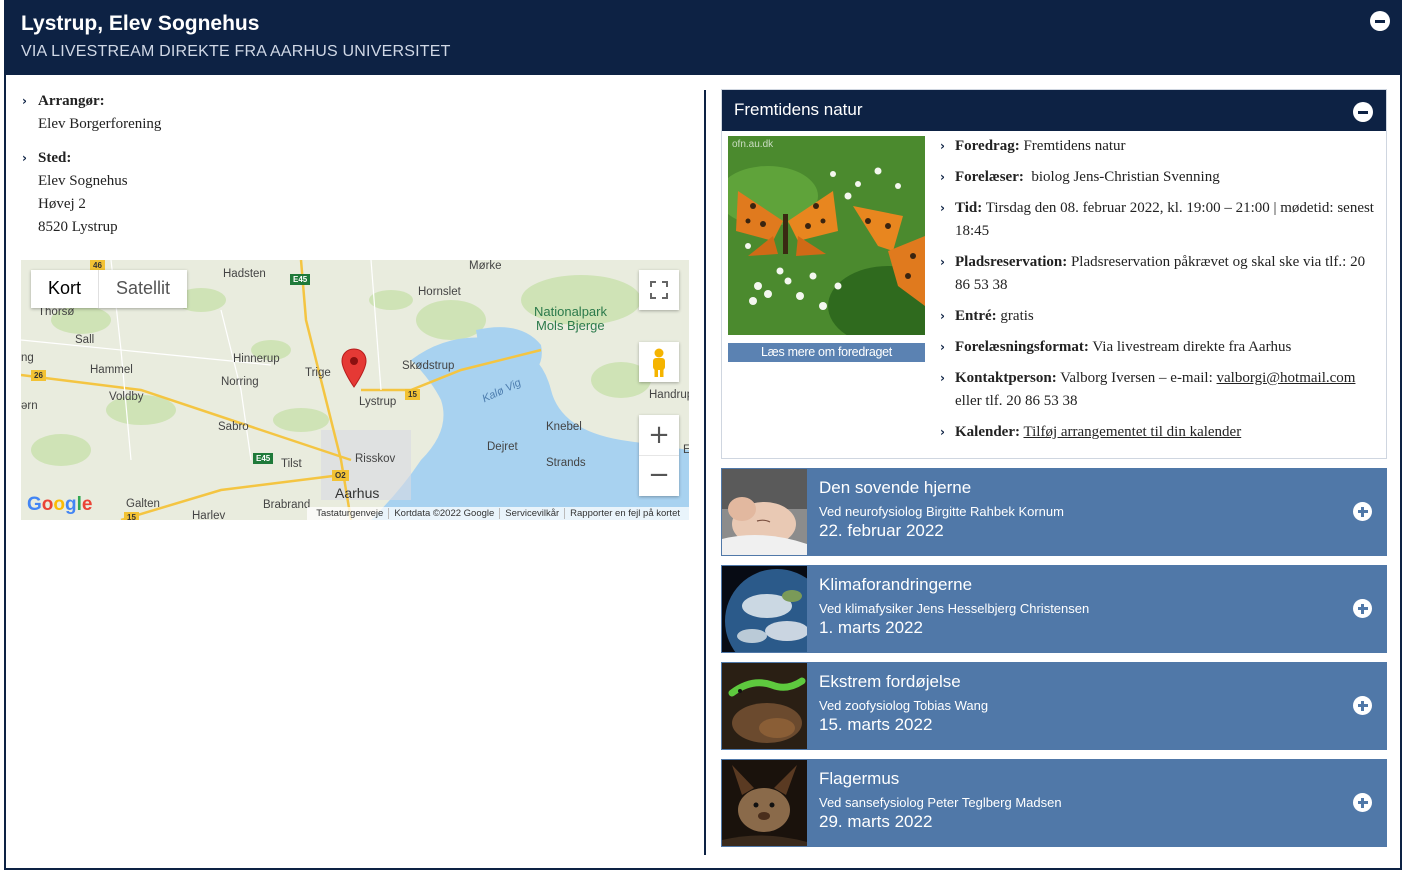  I want to click on image-watermark: ofn.au.dk, so click(753, 144).